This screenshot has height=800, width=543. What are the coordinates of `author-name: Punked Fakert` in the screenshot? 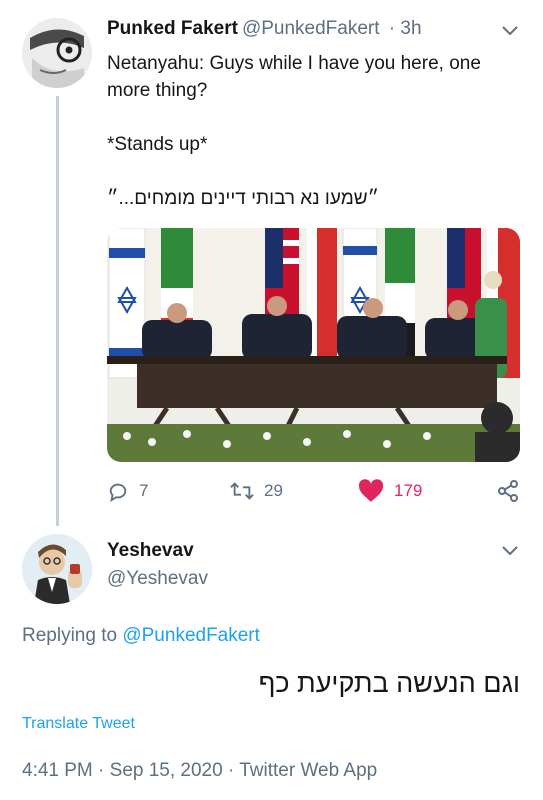 It's located at (172, 28).